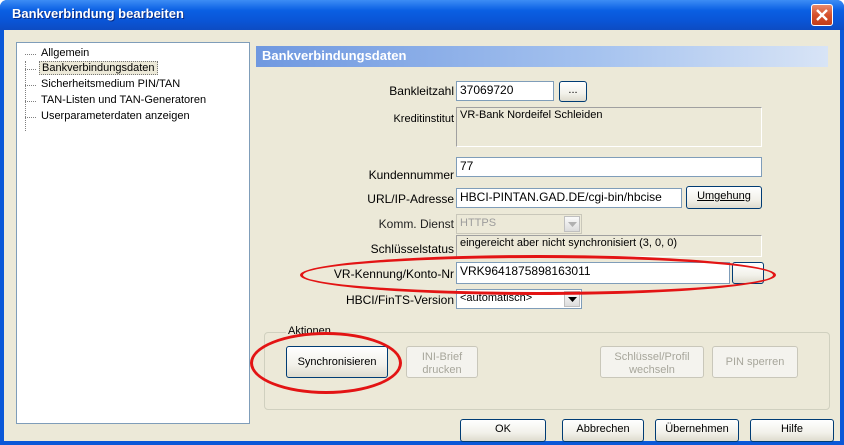 The height and width of the screenshot is (445, 844). Describe the element at coordinates (442, 357) in the screenshot. I see `ini-brief-line1: INI-Brief` at that location.